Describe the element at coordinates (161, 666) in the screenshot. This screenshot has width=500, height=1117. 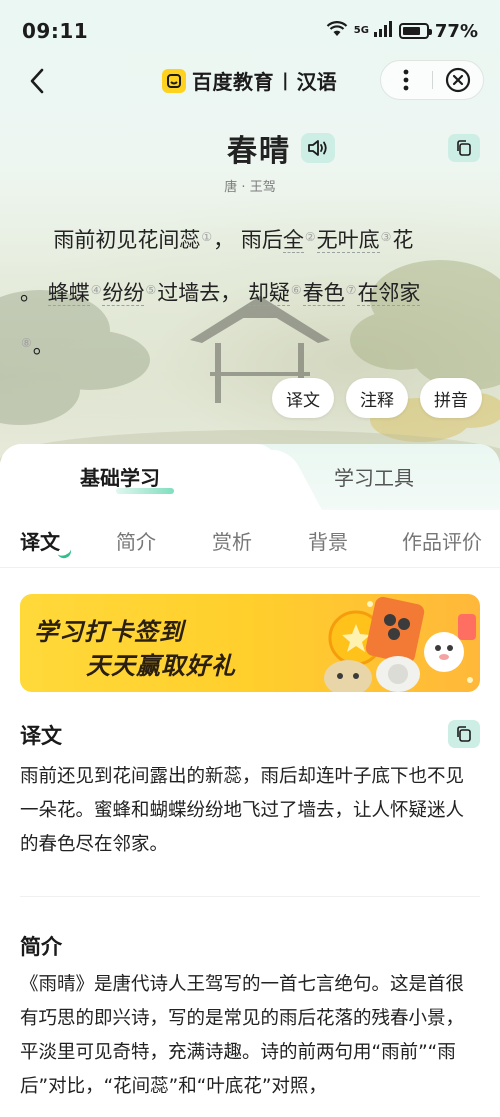
I see `banner-line2: 天天赢取好礼` at that location.